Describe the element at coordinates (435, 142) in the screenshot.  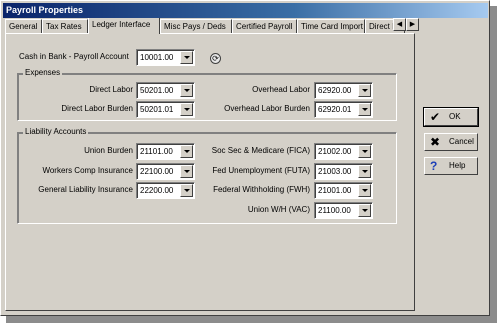
I see `x-icon: ✖` at that location.